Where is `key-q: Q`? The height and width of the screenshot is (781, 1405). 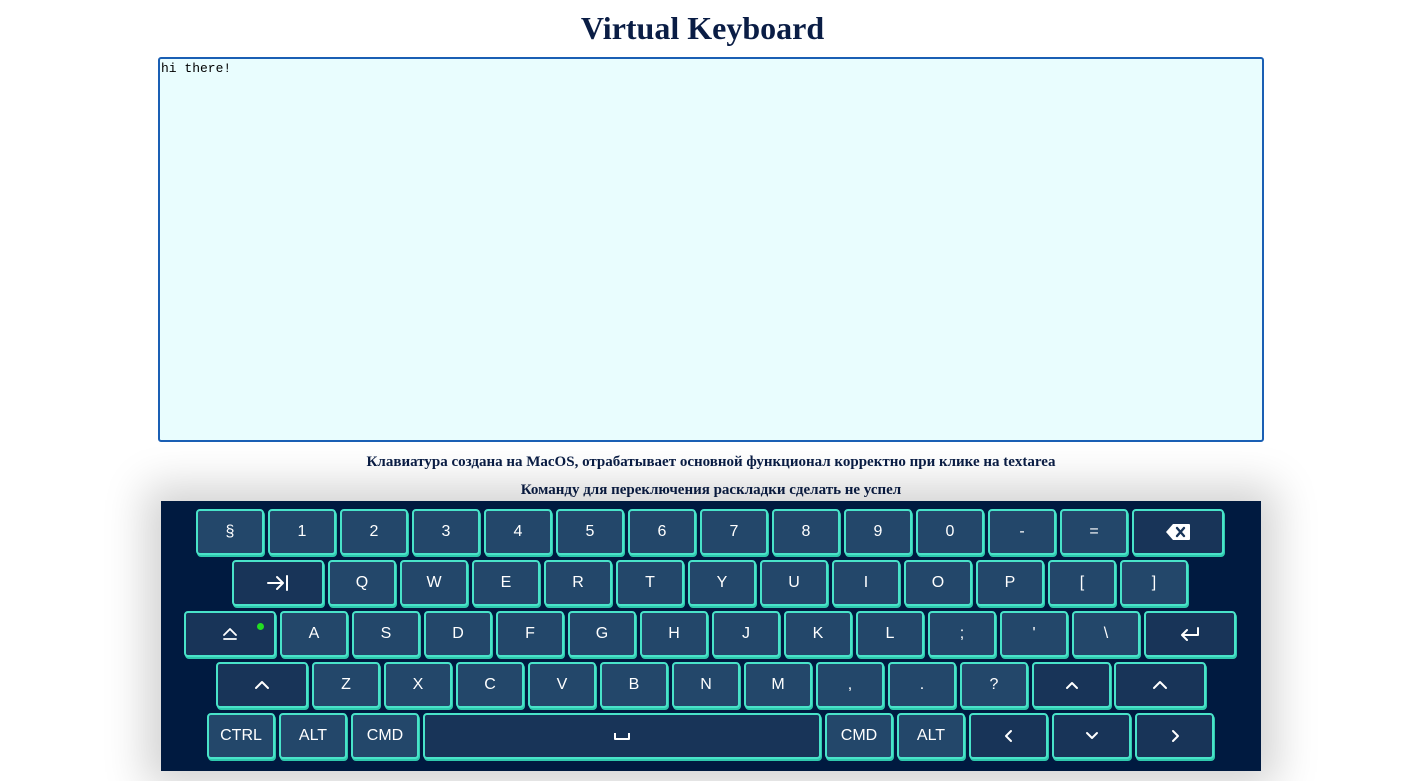 key-q: Q is located at coordinates (362, 583).